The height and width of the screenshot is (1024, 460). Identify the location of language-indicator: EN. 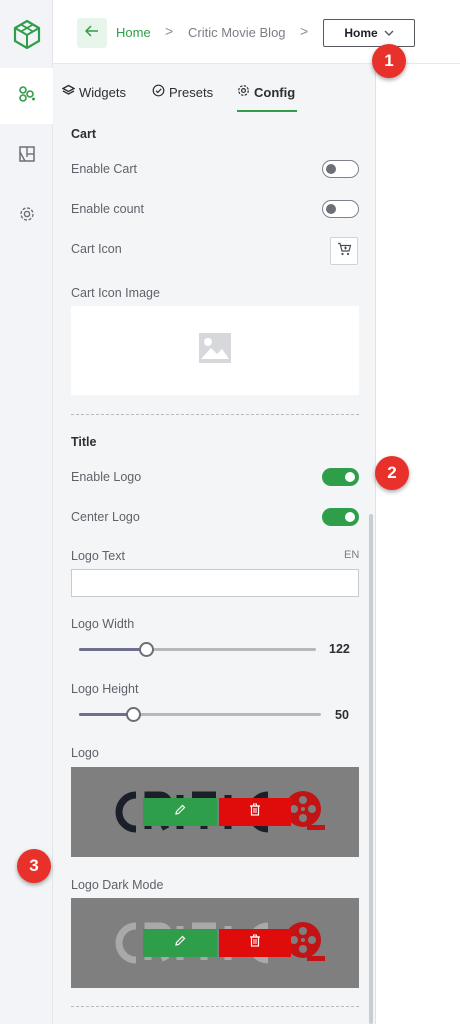
(352, 555).